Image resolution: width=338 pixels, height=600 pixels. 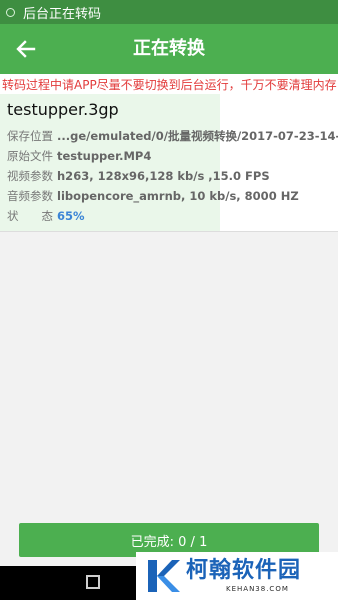 I want to click on field-audio-params: 音频参数 libopencore_amrnb, 10 kb/s, 8000 HZ, so click(x=172, y=196).